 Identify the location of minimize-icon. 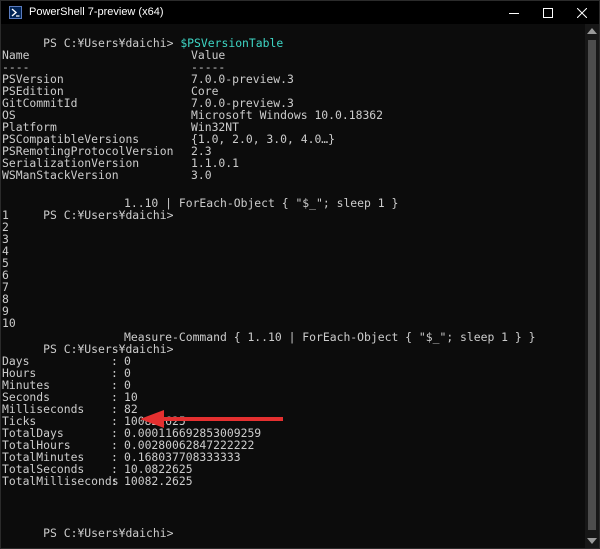
(514, 13).